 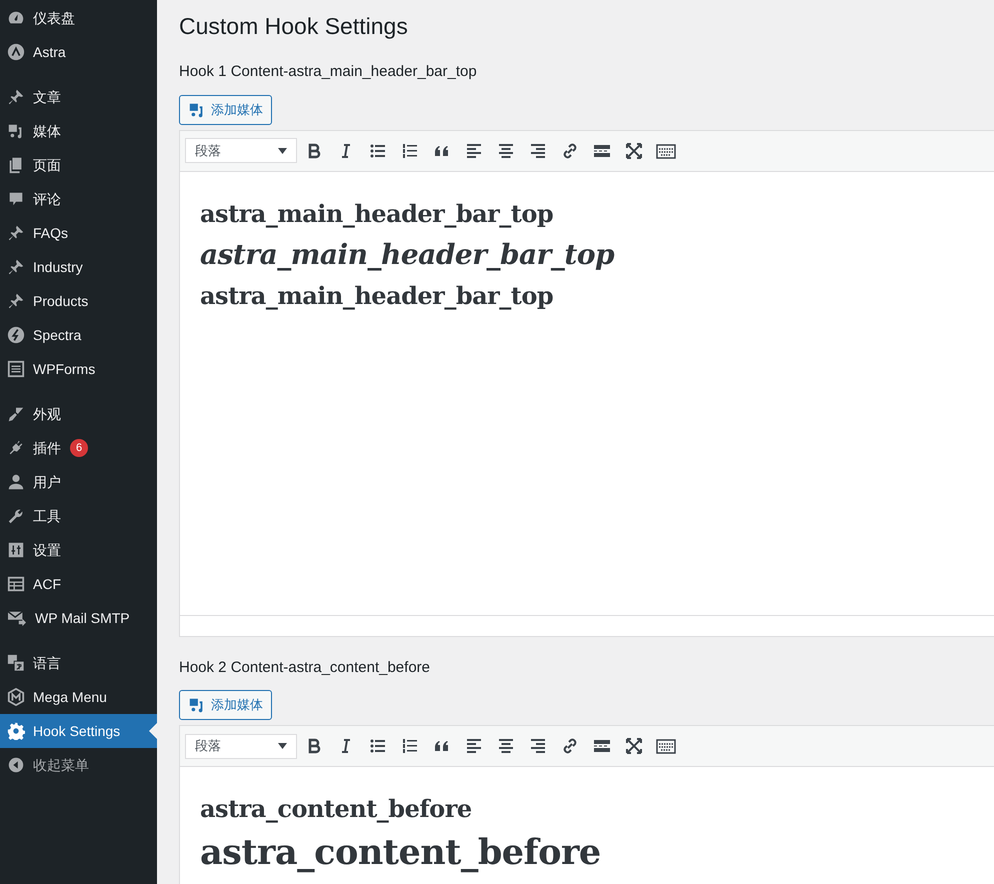 What do you see at coordinates (153, 731) in the screenshot?
I see `current-item-notch` at bounding box center [153, 731].